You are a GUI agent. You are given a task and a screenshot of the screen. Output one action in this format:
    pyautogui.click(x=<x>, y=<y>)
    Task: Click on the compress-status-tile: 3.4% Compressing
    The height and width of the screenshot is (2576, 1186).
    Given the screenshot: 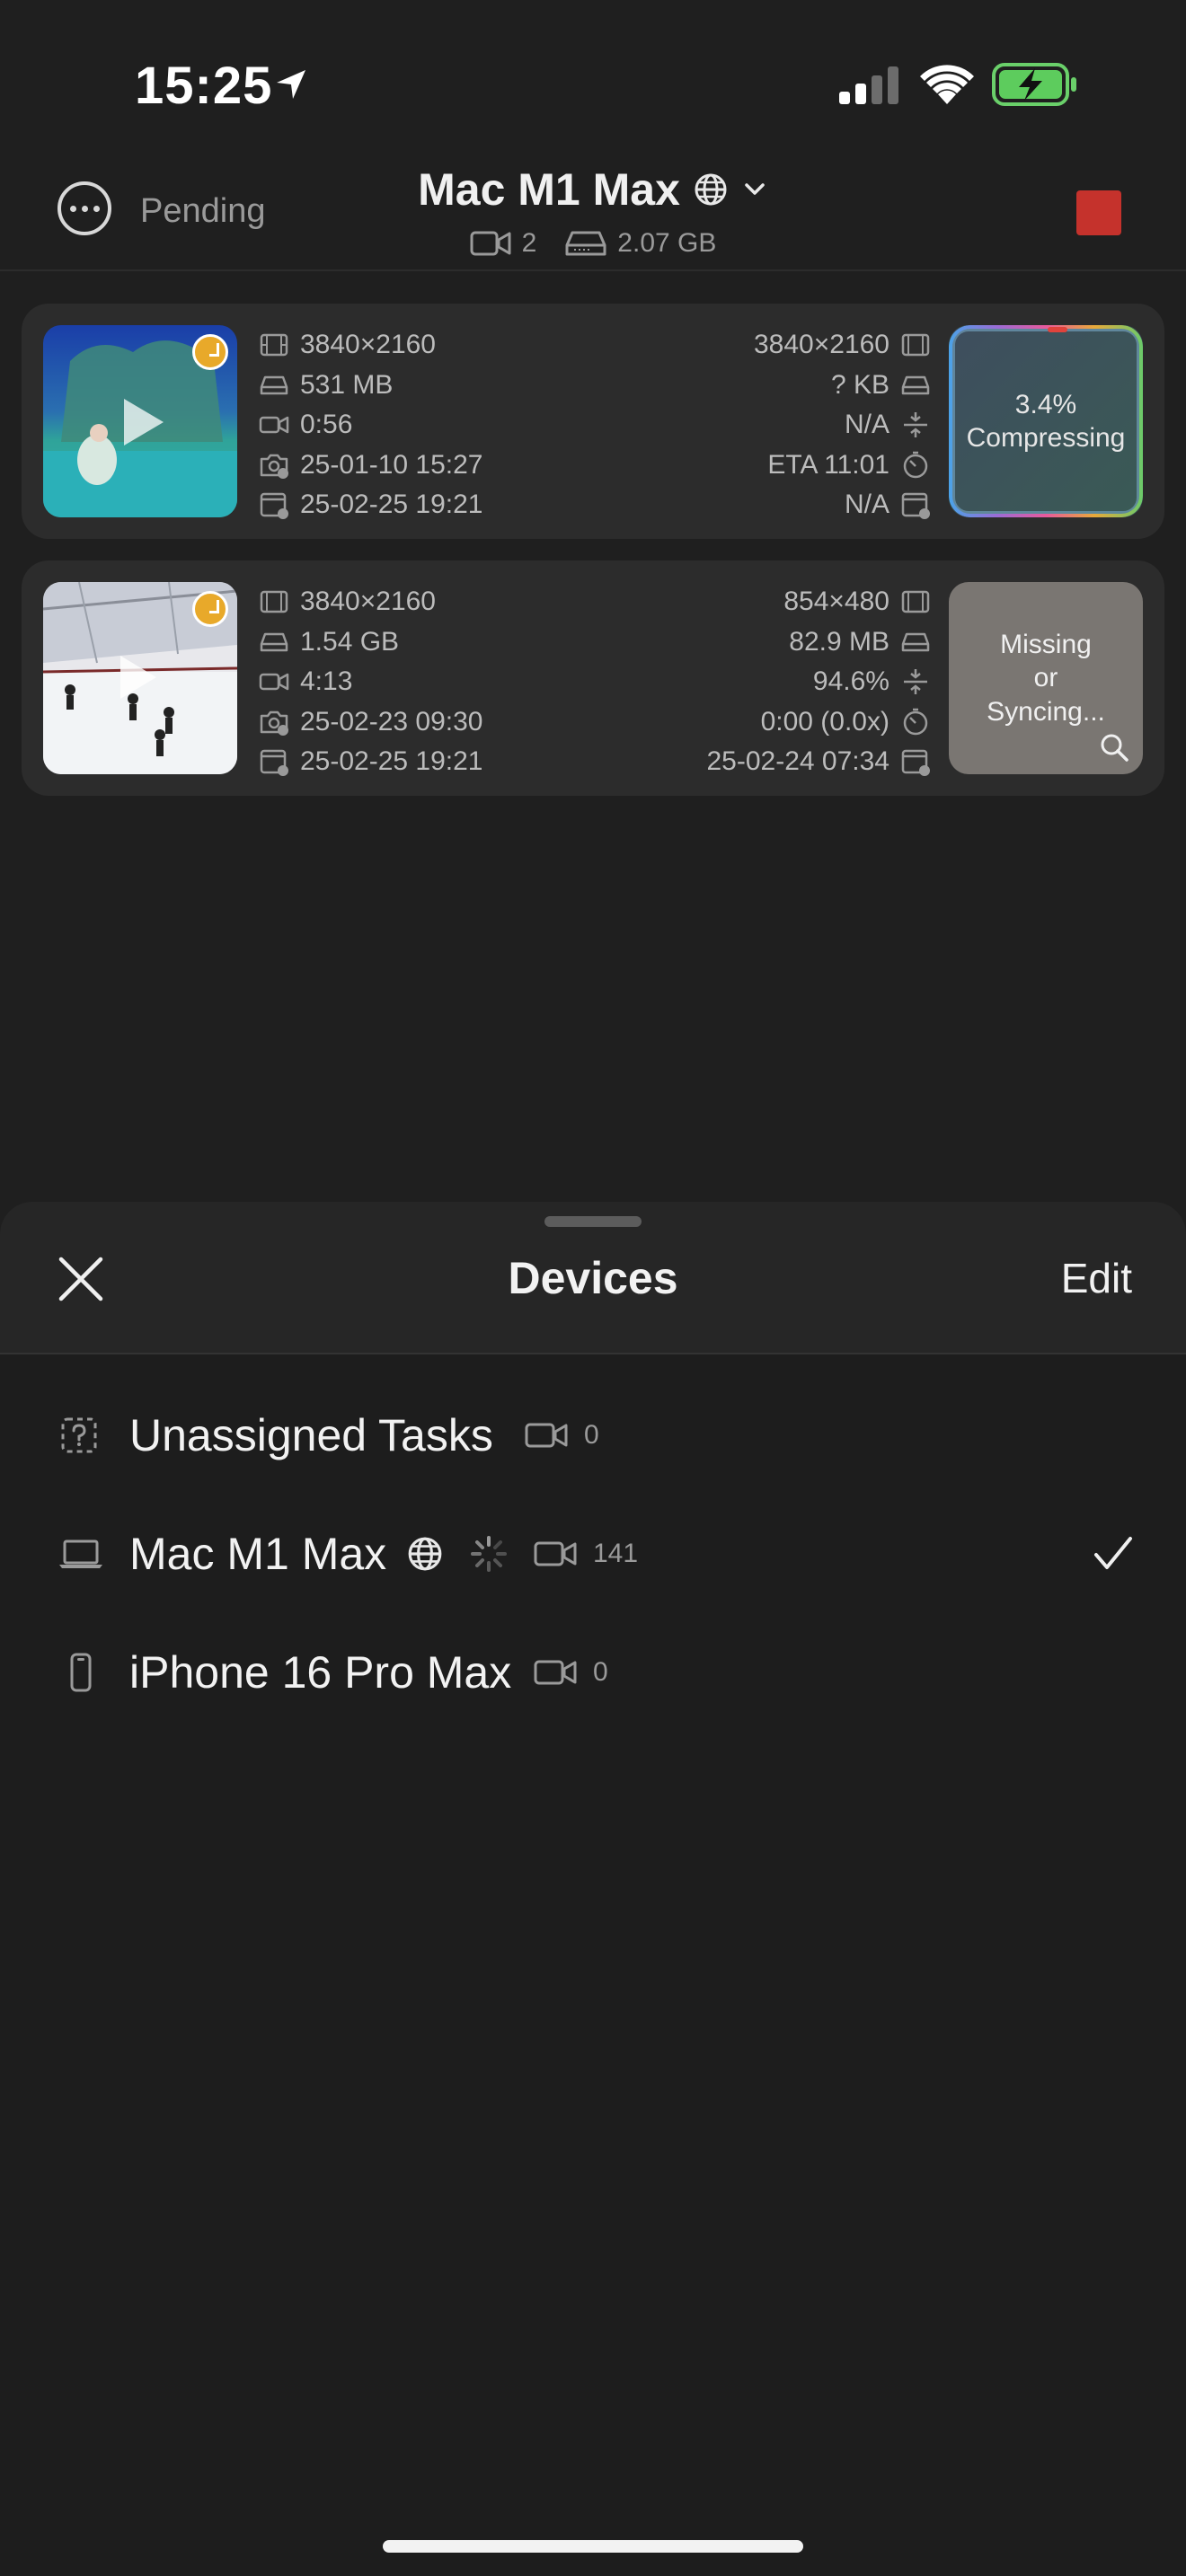 What is the action you would take?
    pyautogui.click(x=1046, y=421)
    